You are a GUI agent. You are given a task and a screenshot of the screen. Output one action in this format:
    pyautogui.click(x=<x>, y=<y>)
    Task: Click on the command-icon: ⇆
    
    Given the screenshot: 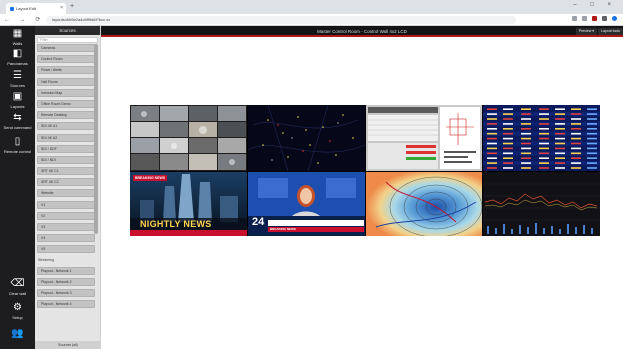 What is the action you would take?
    pyautogui.click(x=17, y=117)
    